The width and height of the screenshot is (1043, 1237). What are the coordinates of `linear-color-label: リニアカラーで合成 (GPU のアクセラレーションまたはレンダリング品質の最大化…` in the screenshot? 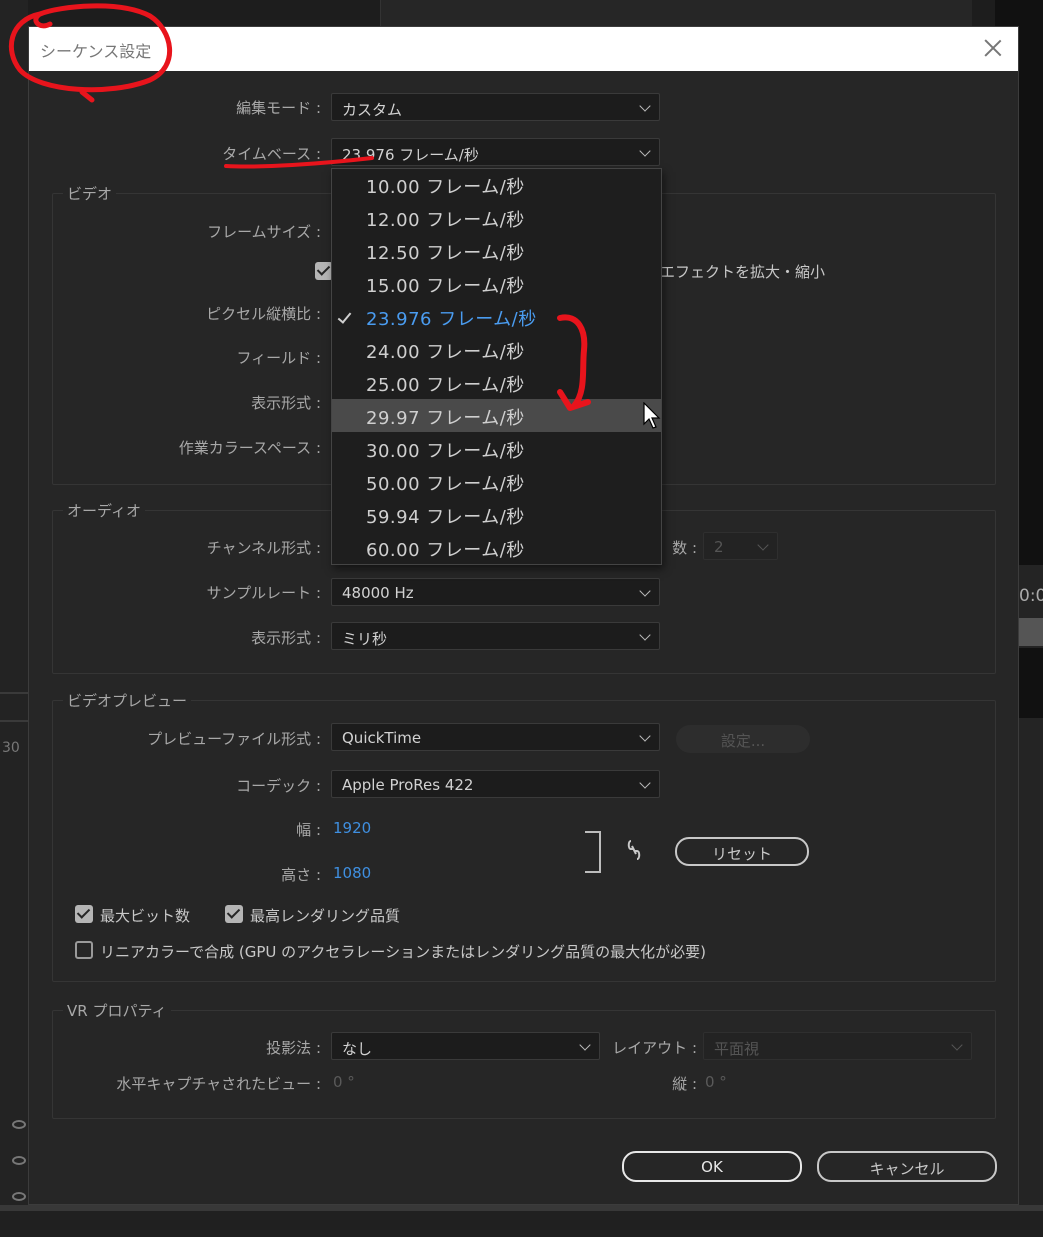 It's located at (403, 952).